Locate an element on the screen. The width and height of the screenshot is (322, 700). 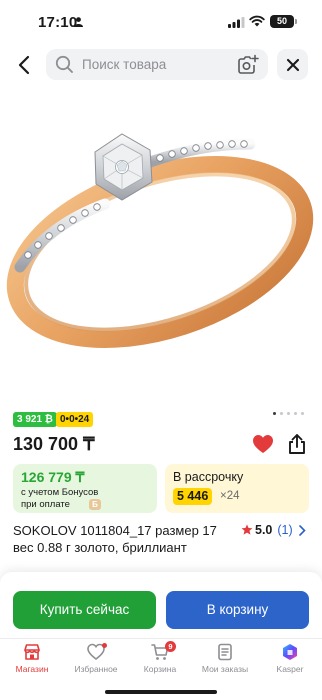
share-button is located at coordinates (298, 444).